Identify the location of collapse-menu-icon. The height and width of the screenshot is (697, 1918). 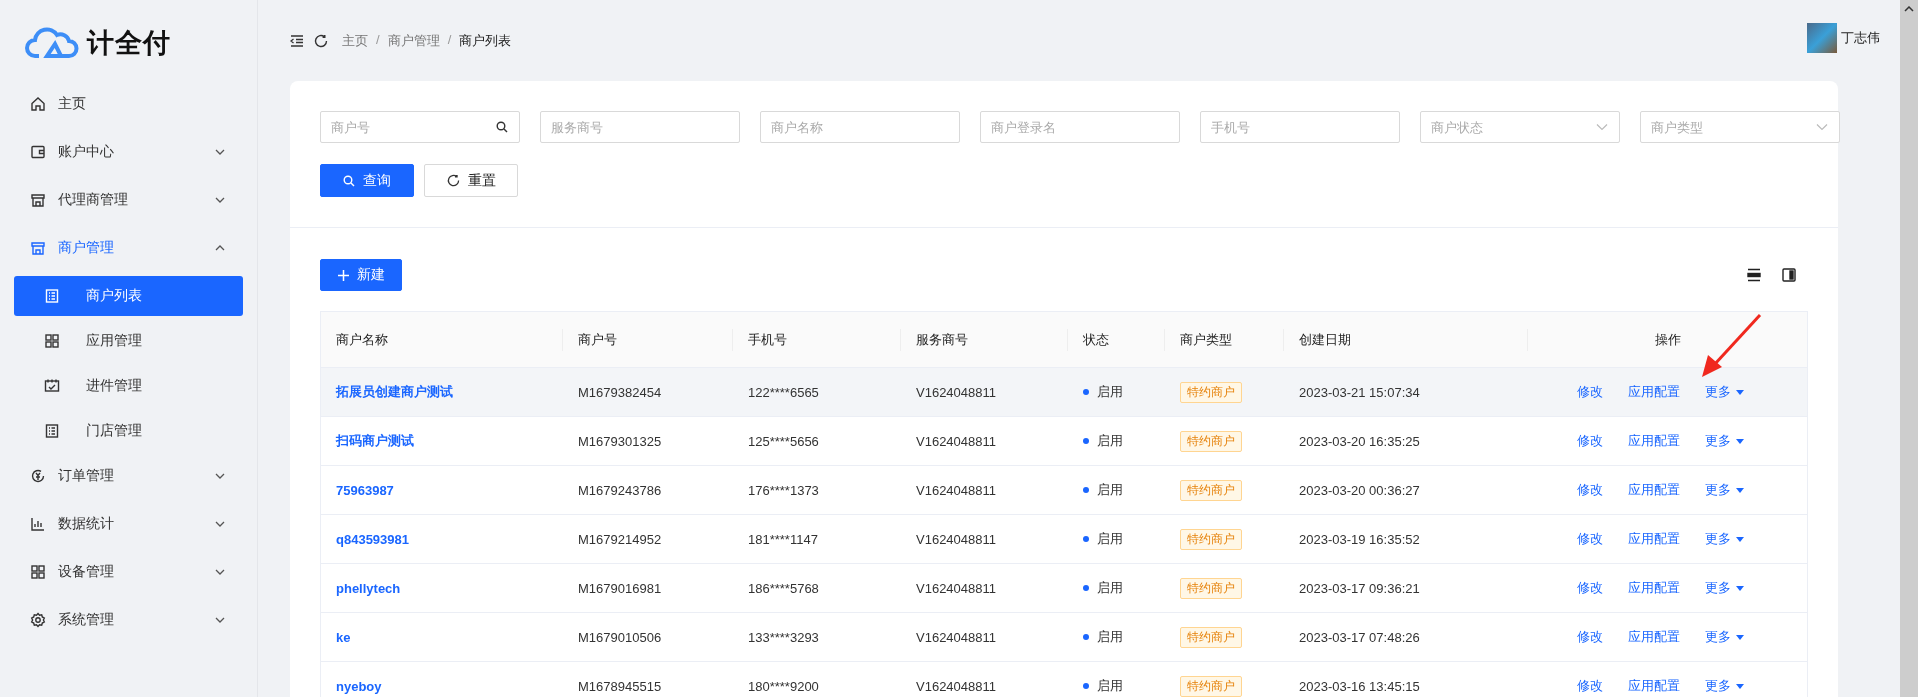
(297, 40).